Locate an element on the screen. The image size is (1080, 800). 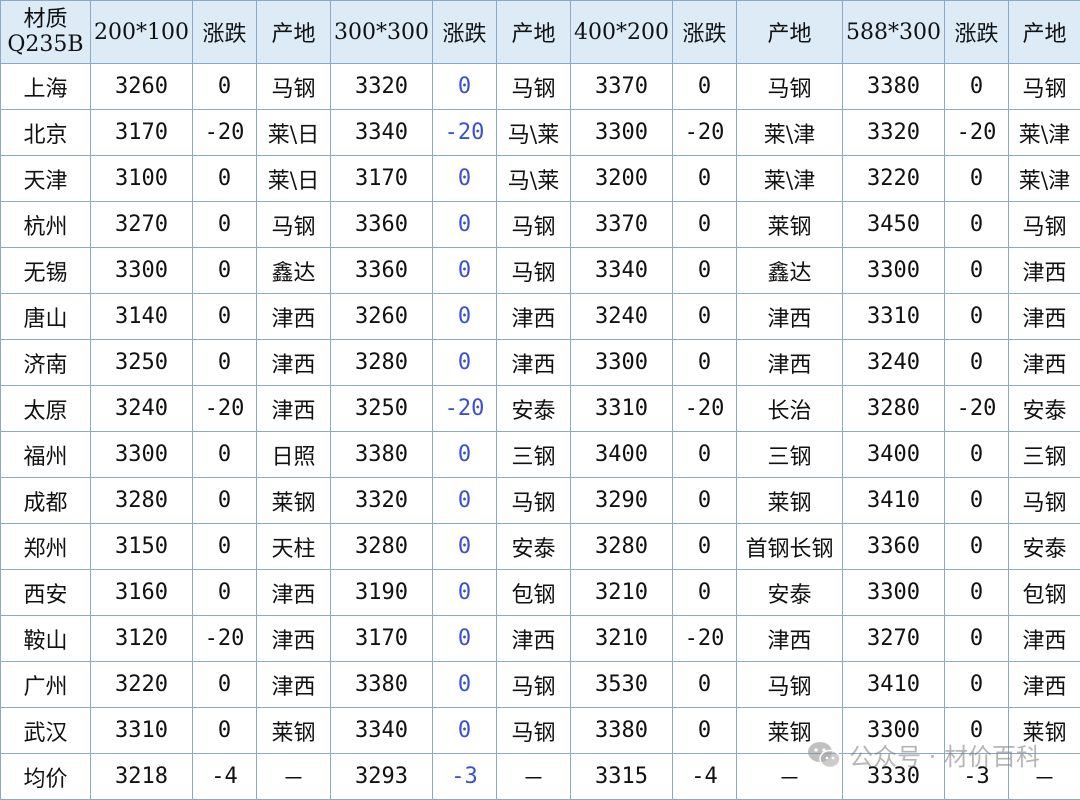
change-cell: -3 is located at coordinates (464, 776).